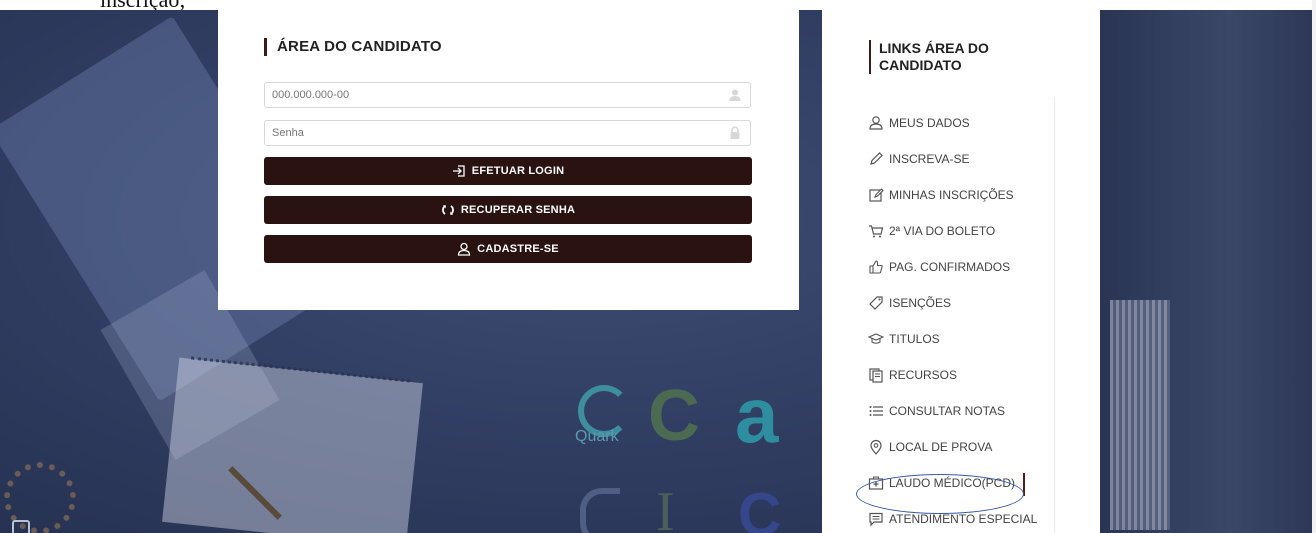 The width and height of the screenshot is (1316, 533). Describe the element at coordinates (488, 95) in the screenshot. I see `cpf-input` at that location.